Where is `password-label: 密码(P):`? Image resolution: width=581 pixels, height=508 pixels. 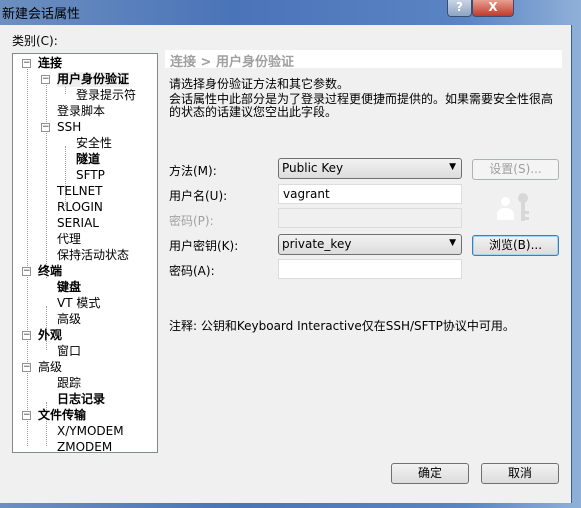
password-label: 密码(P): is located at coordinates (191, 221).